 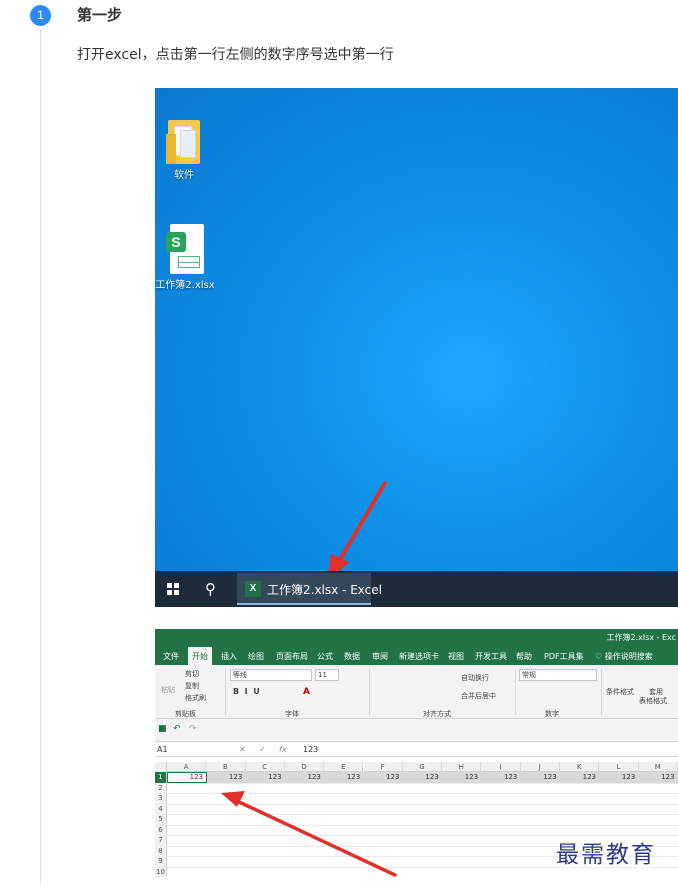 I want to click on excel-icon: X, so click(x=253, y=589).